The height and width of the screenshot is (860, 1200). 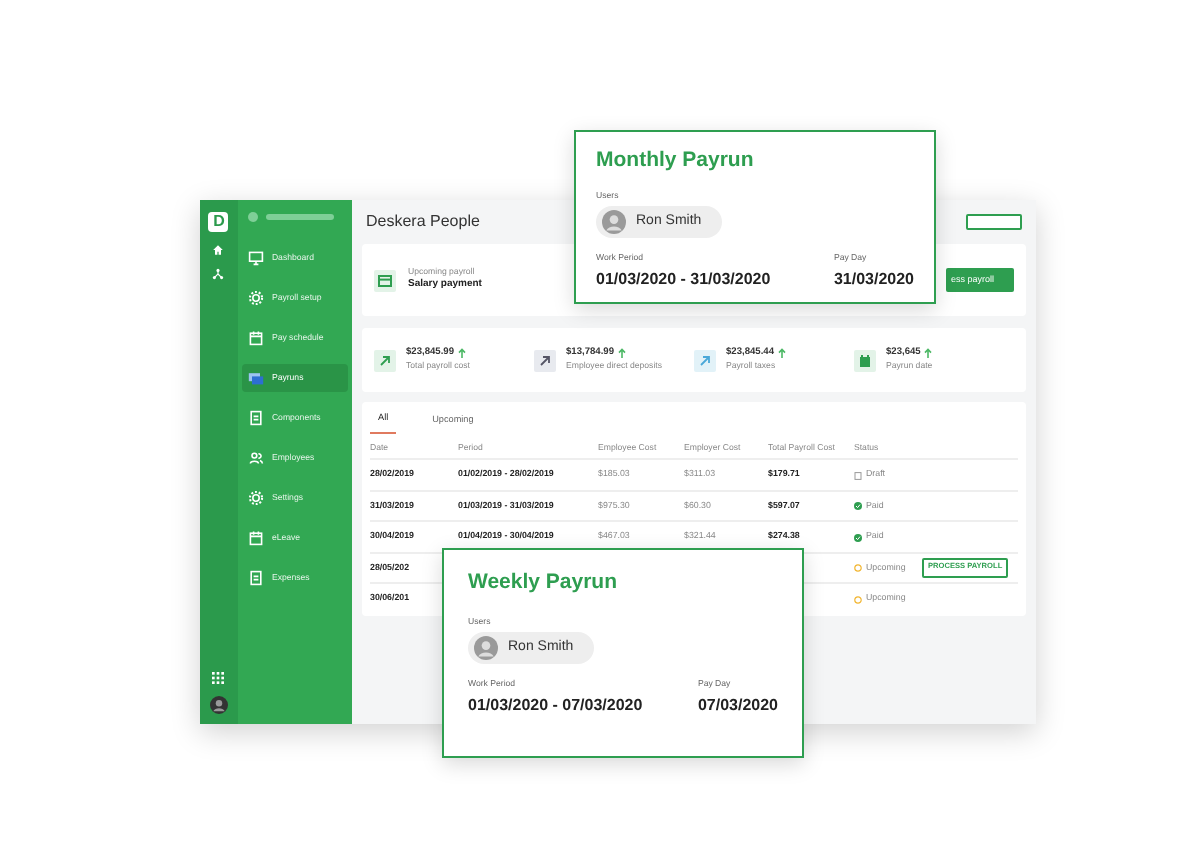 What do you see at coordinates (994, 222) in the screenshot?
I see `outline-button` at bounding box center [994, 222].